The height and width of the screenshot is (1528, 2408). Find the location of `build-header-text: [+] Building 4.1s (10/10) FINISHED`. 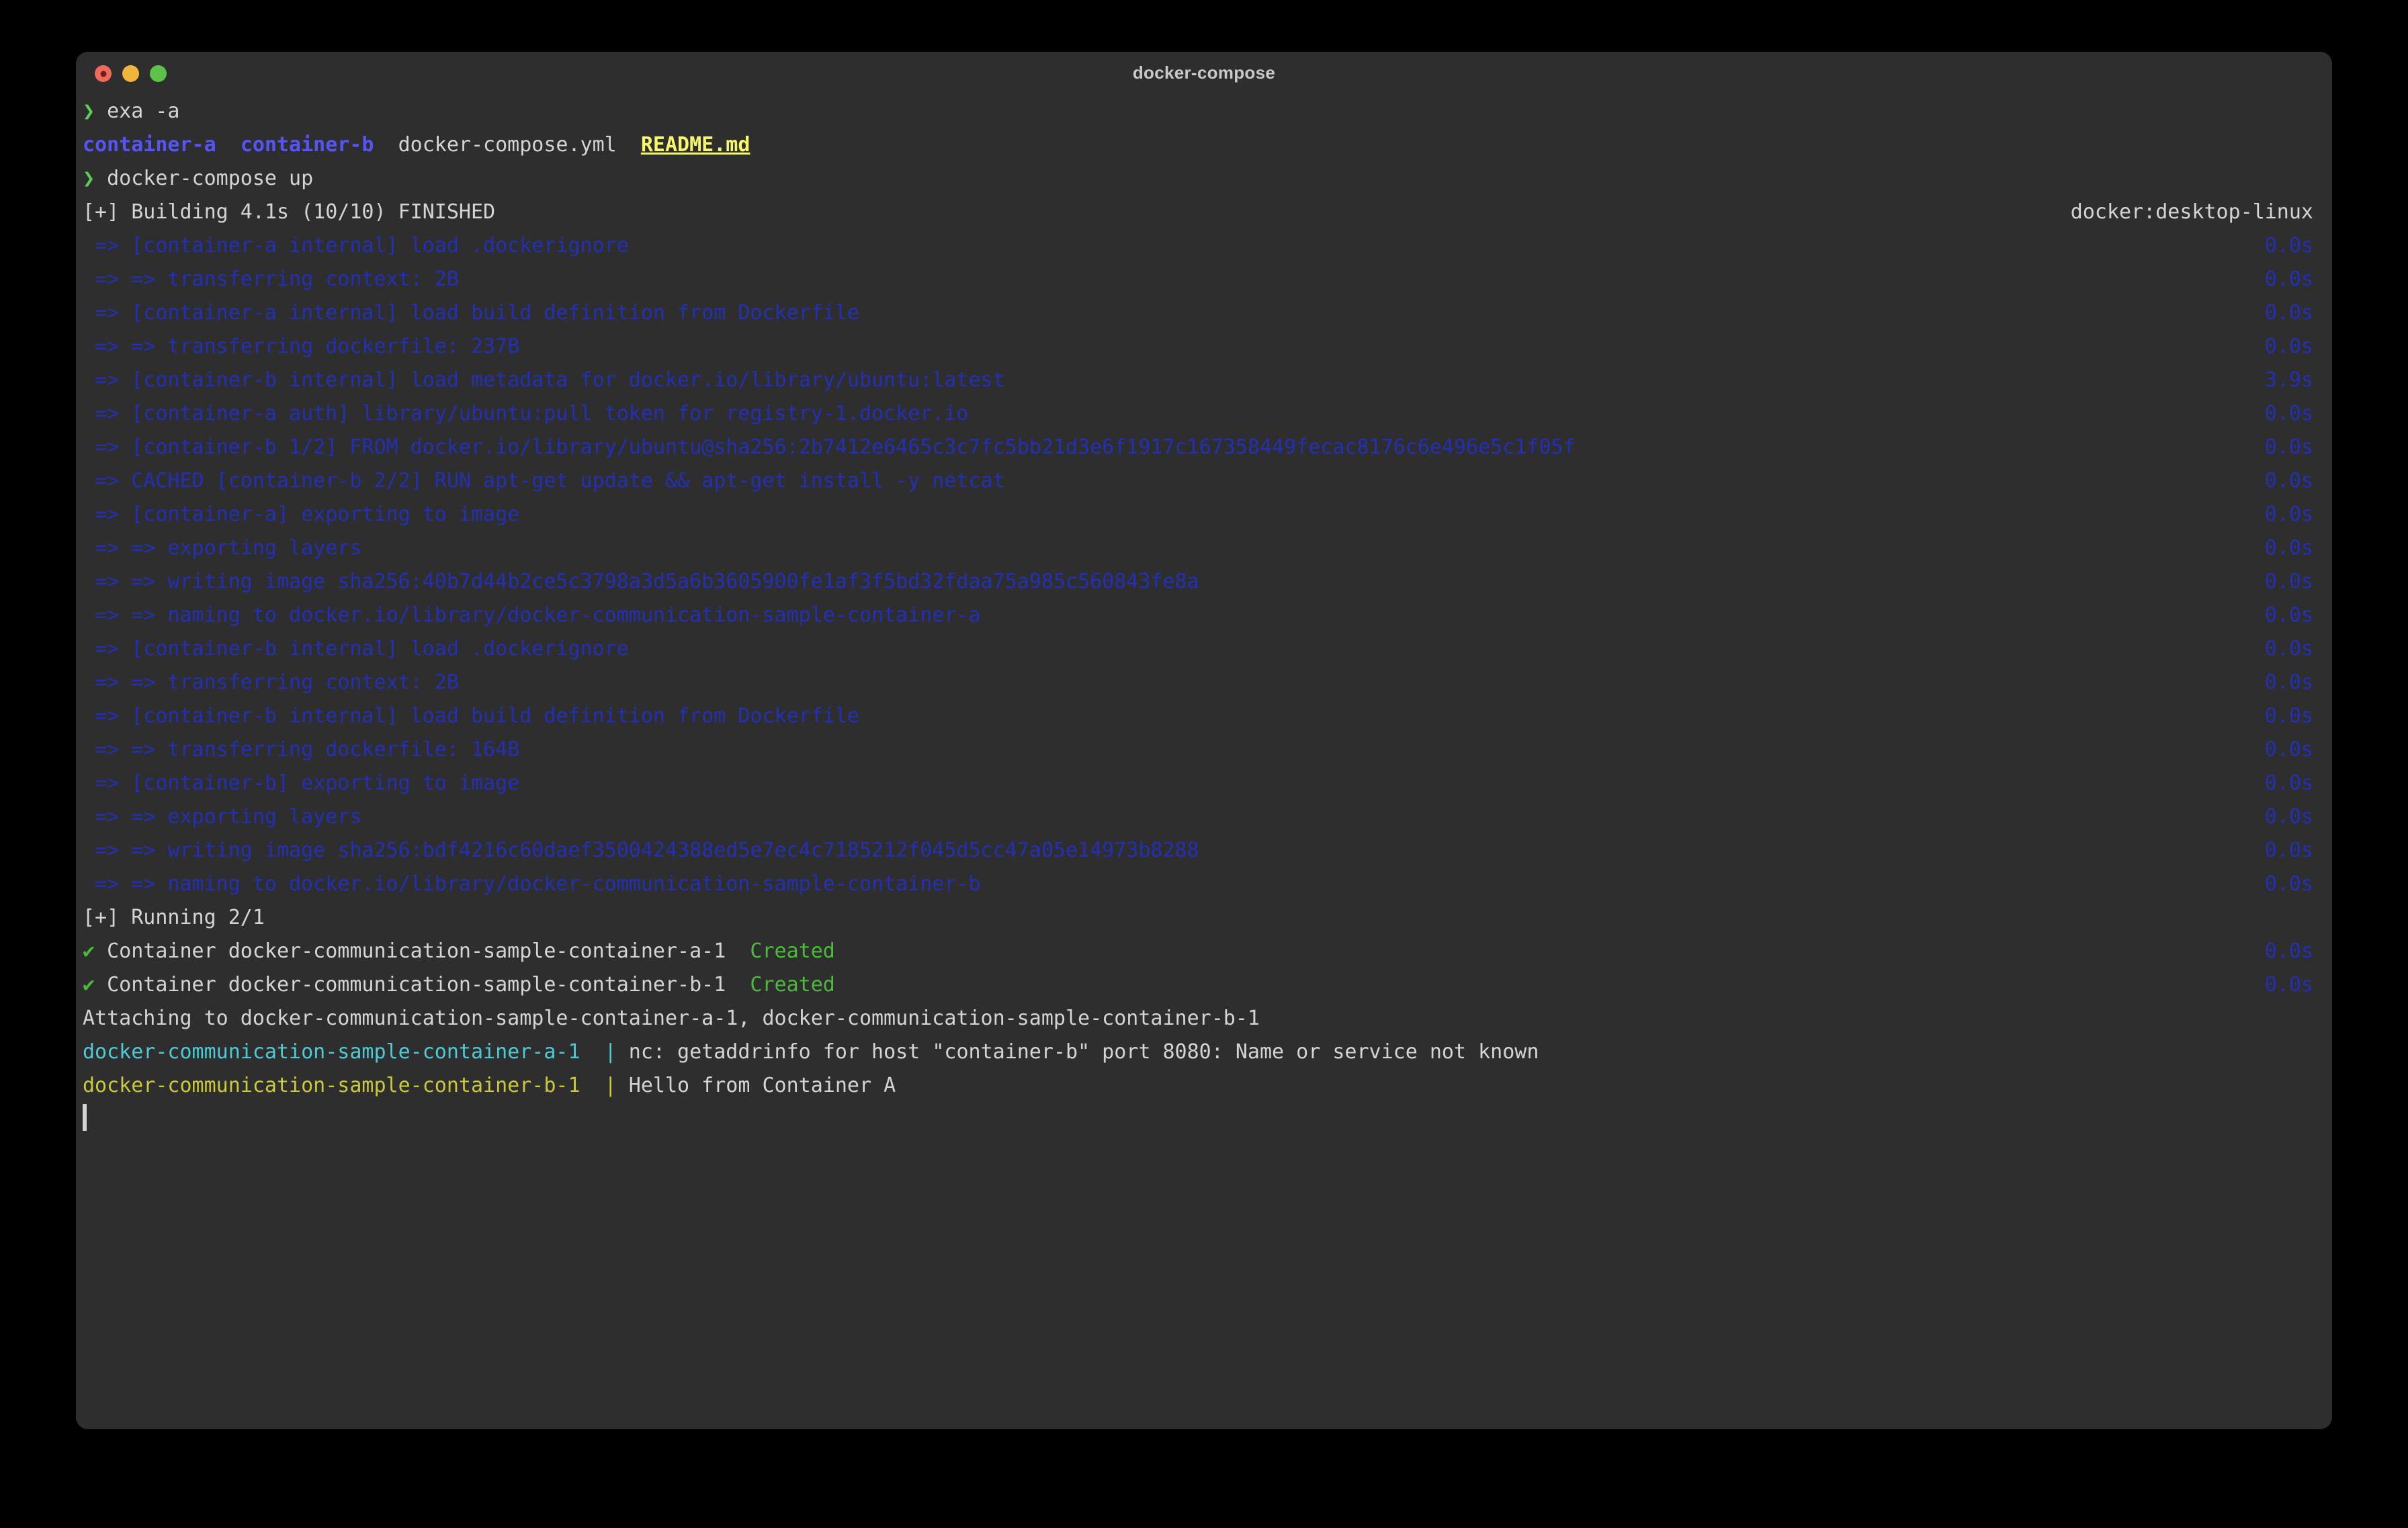

build-header-text: [+] Building 4.1s (10/10) FINISHED is located at coordinates (289, 212).